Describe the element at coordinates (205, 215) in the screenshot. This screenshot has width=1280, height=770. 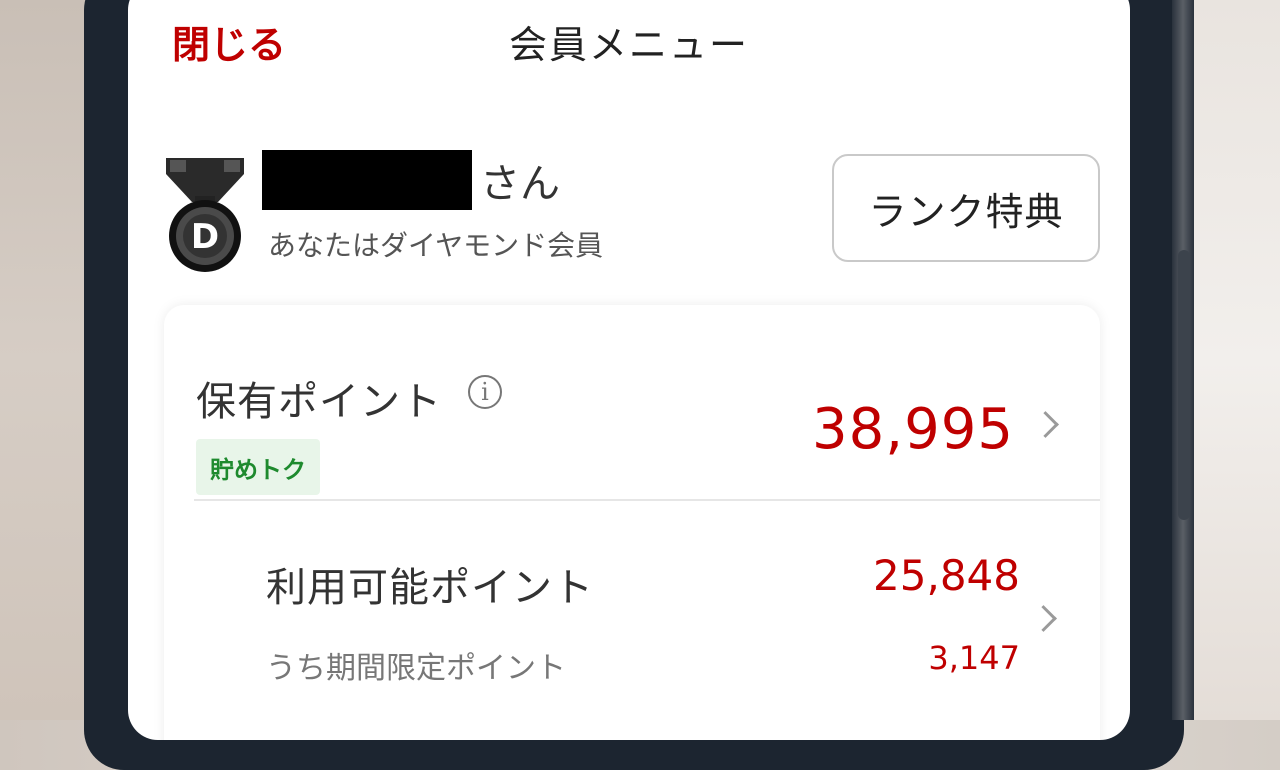
I see `diamond-rank-medal-icon: D` at that location.